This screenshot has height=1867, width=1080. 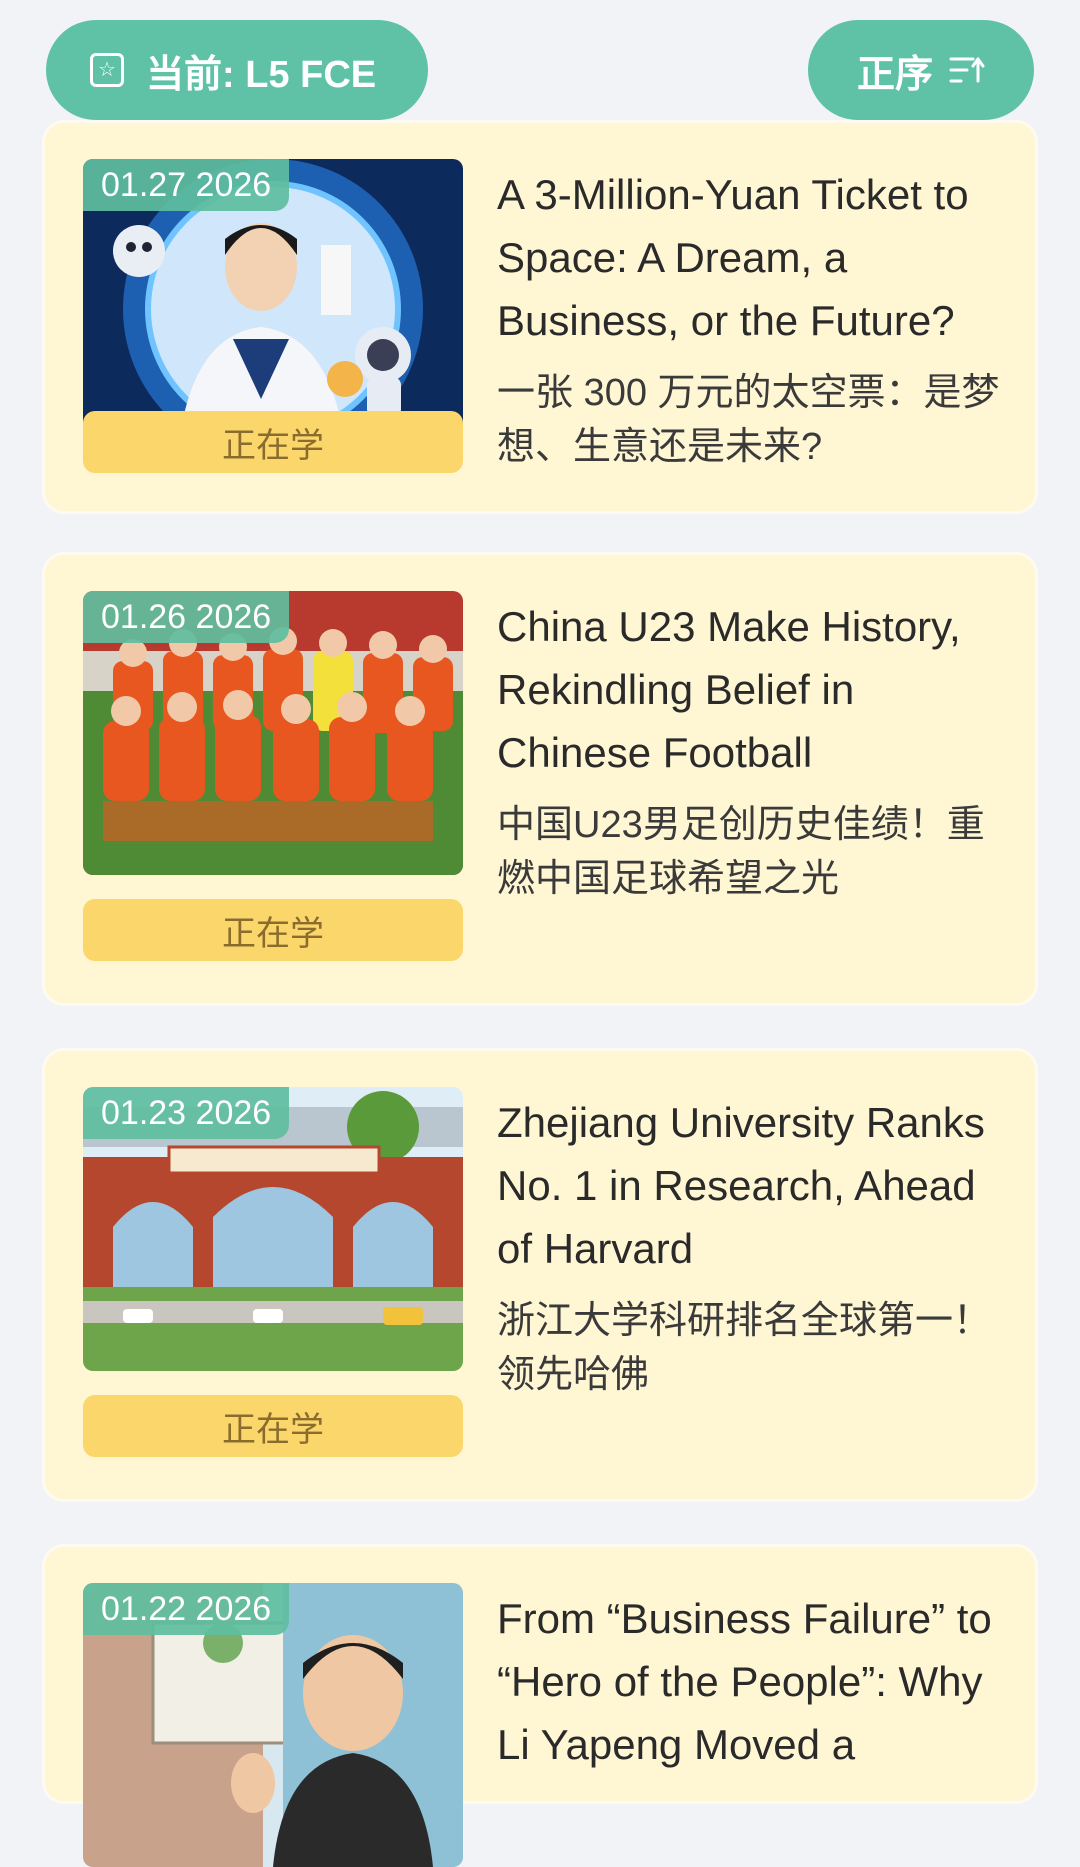 I want to click on date-tag: 01.23 2026, so click(x=186, y=1113).